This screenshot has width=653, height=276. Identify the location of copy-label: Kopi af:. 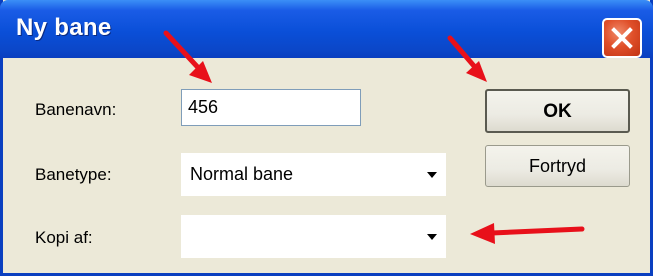
(64, 237).